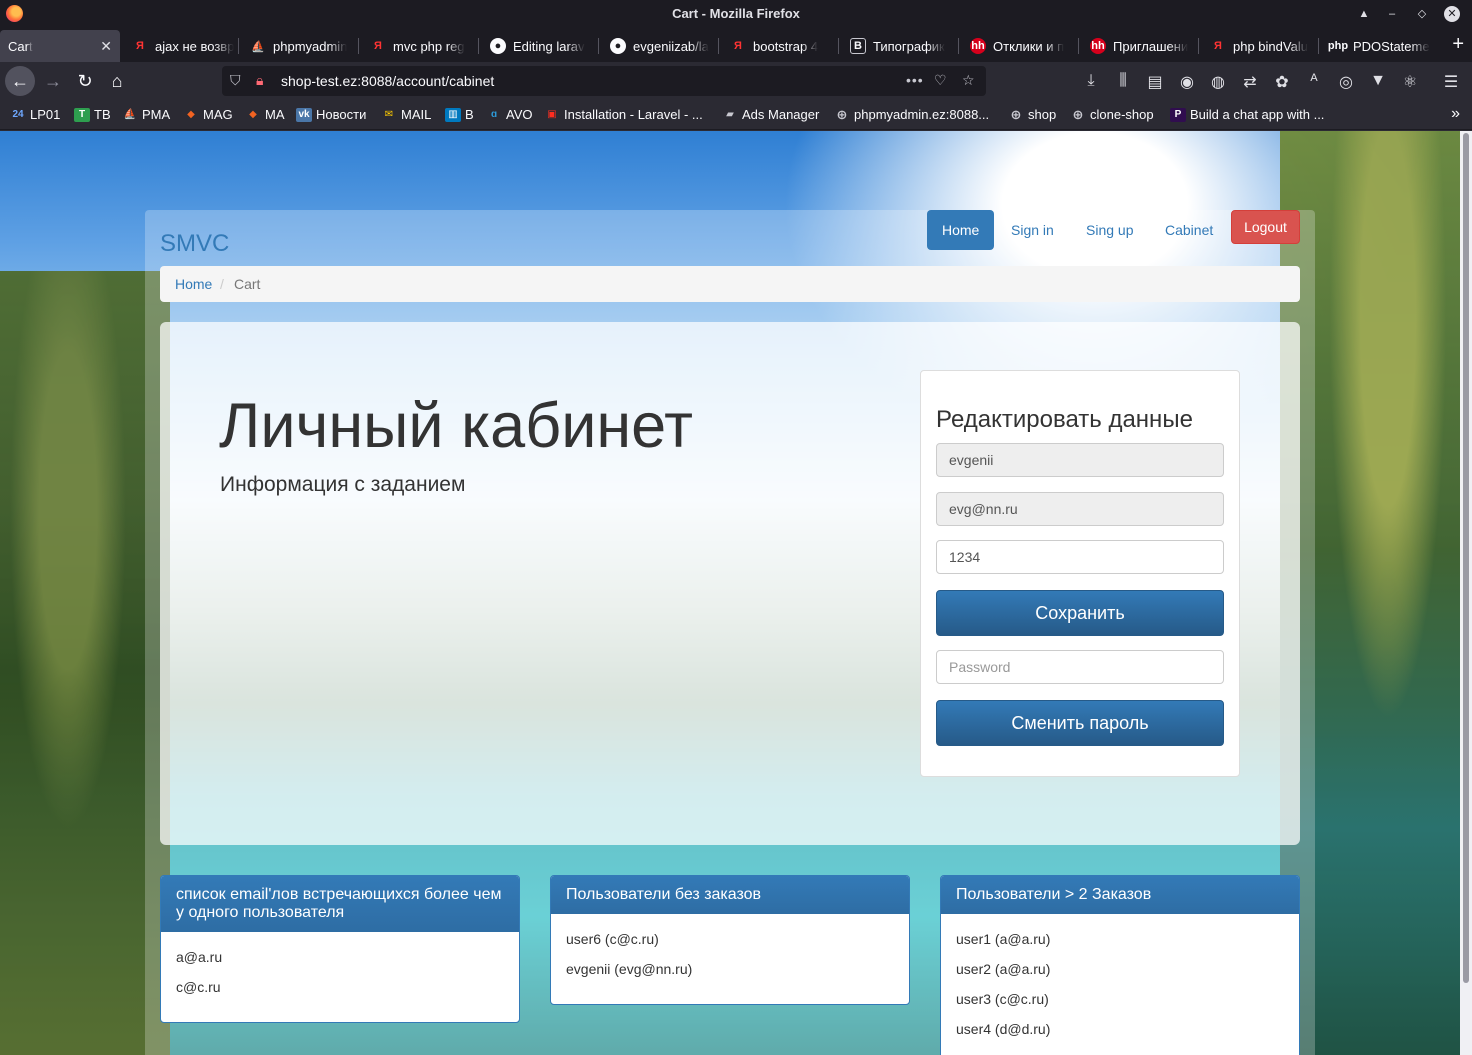  Describe the element at coordinates (1218, 82) in the screenshot. I see `globe-icon: ◍` at that location.